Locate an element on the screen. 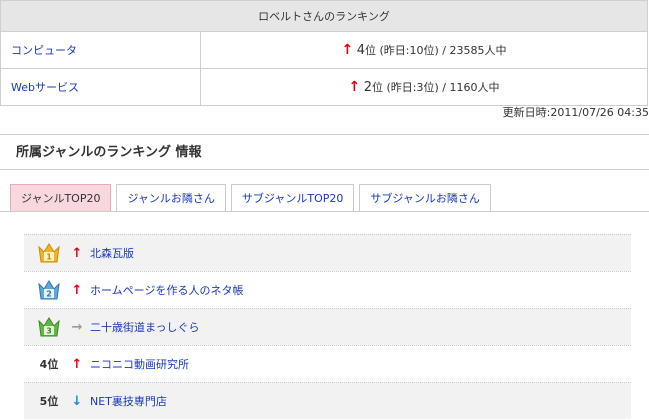 Image resolution: width=649 pixels, height=420 pixels. rank-cell: ↑ 4位 (昨日:10位) / 23585人中 is located at coordinates (424, 50).